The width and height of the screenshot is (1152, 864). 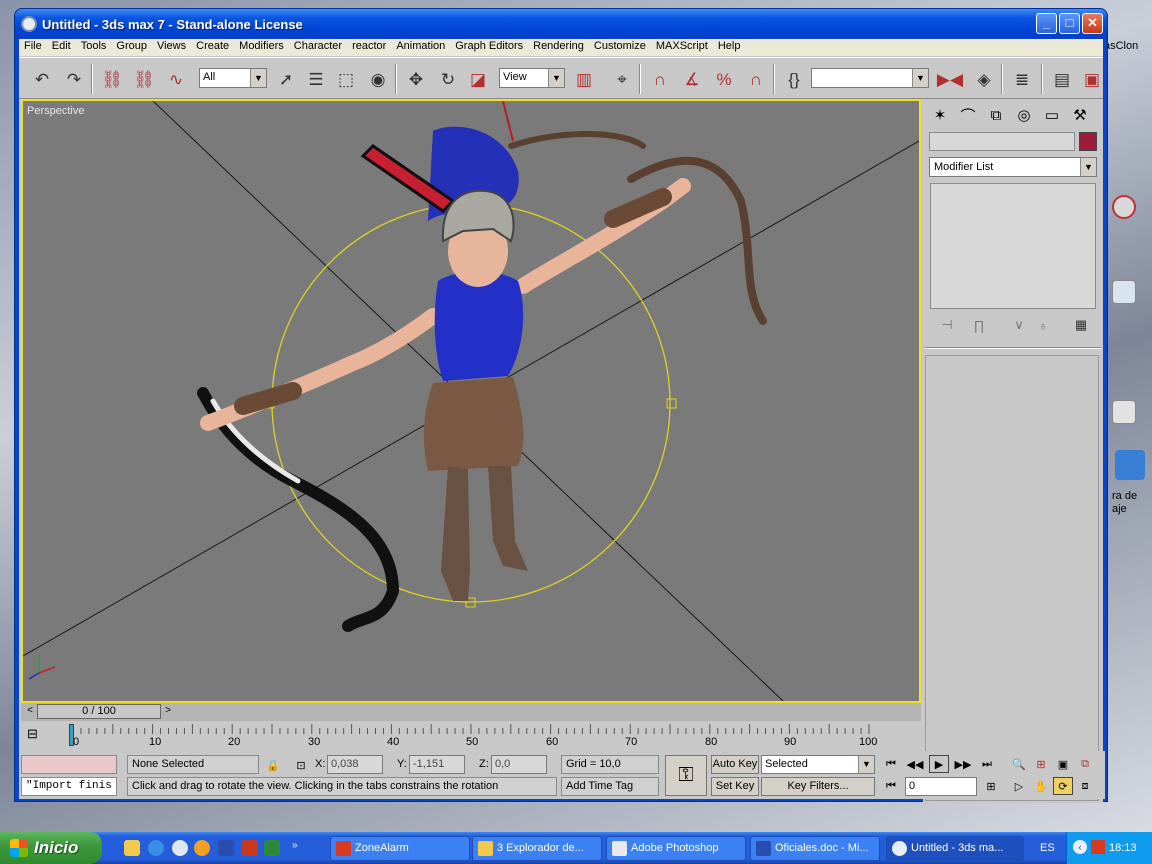 What do you see at coordinates (112, 80) in the screenshot?
I see `select-and-link-icon: ⛓` at bounding box center [112, 80].